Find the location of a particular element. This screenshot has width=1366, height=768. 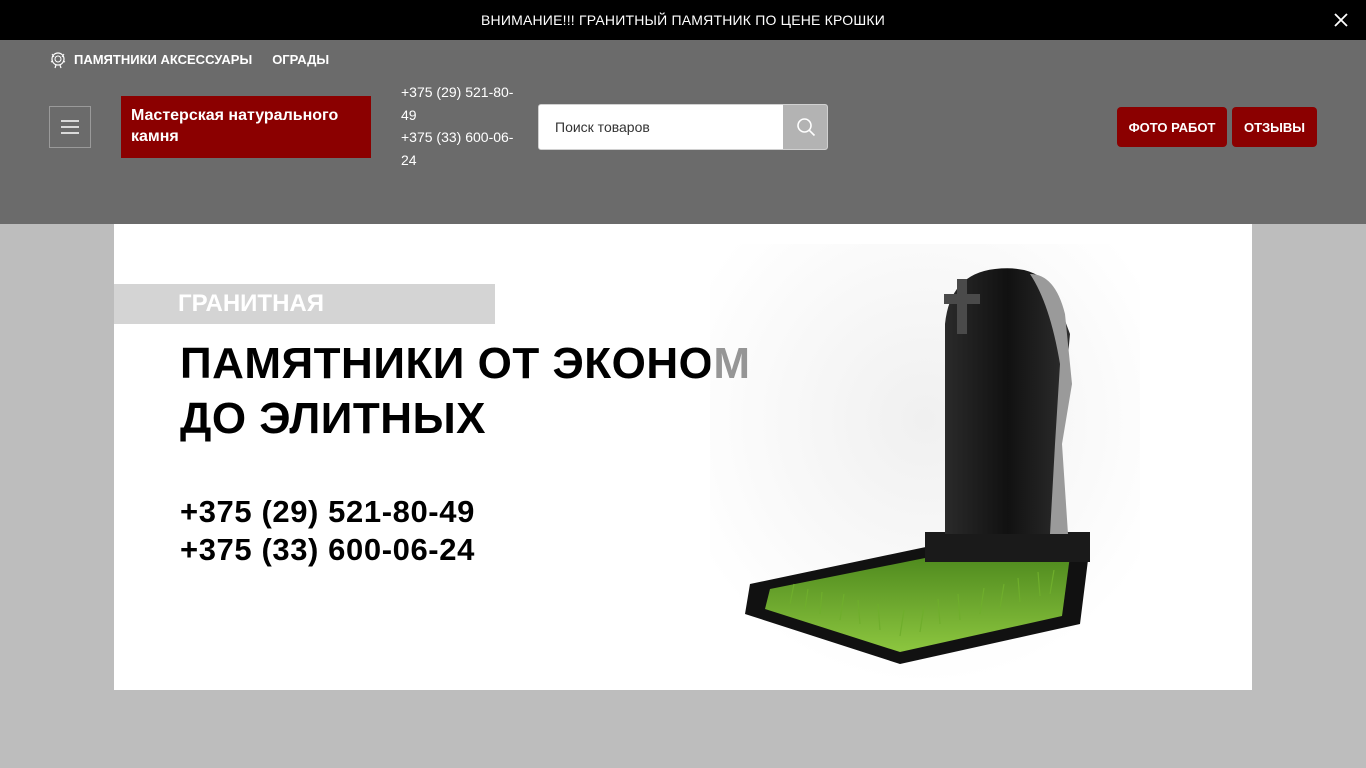

search-button is located at coordinates (805, 127).